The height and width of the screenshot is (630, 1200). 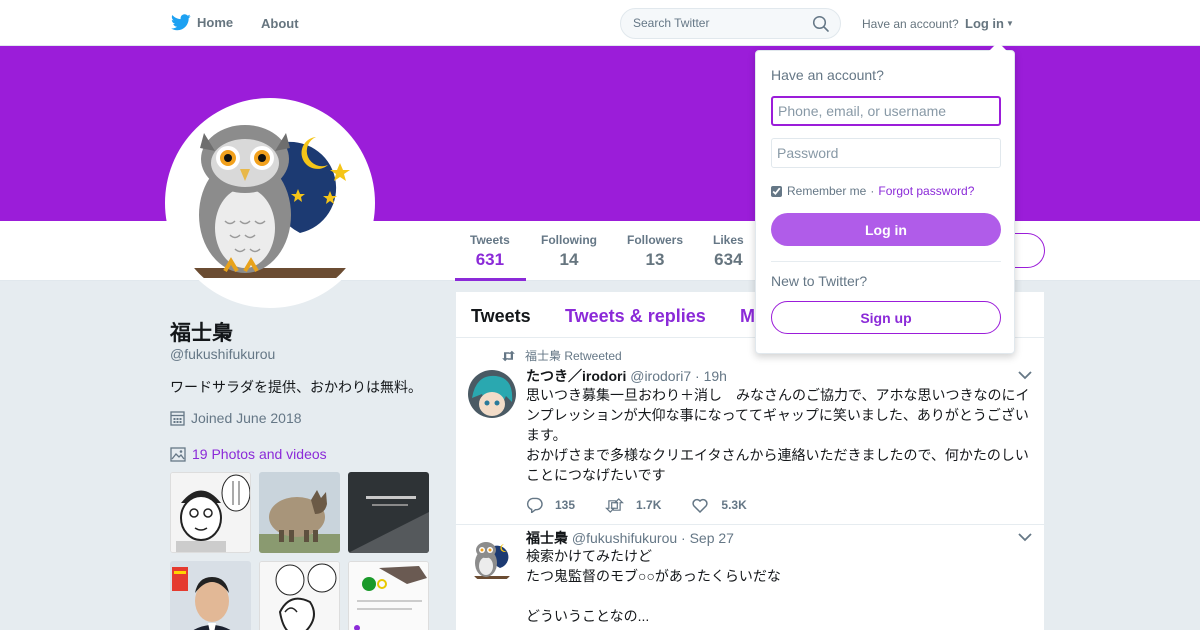 I want to click on stat-tweets: Tweets 631, so click(x=490, y=251).